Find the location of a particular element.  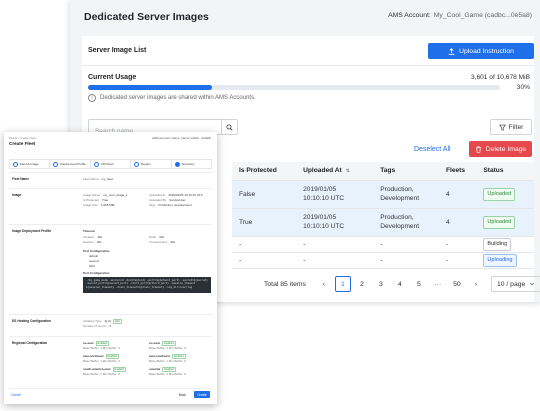

cell-fleets: 4 is located at coordinates (457, 222).